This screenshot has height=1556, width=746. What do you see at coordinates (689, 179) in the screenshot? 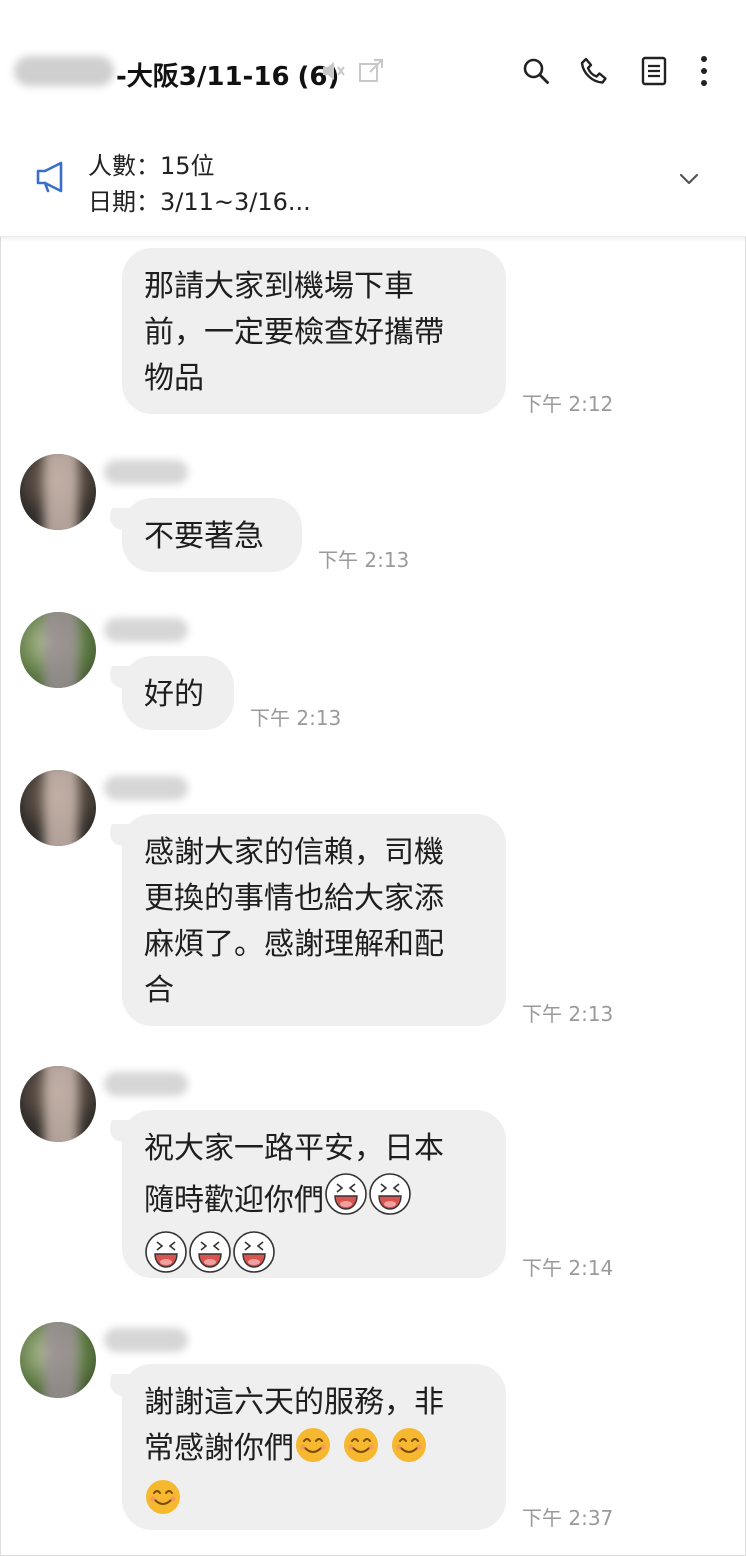
I see `chevron-down-icon` at bounding box center [689, 179].